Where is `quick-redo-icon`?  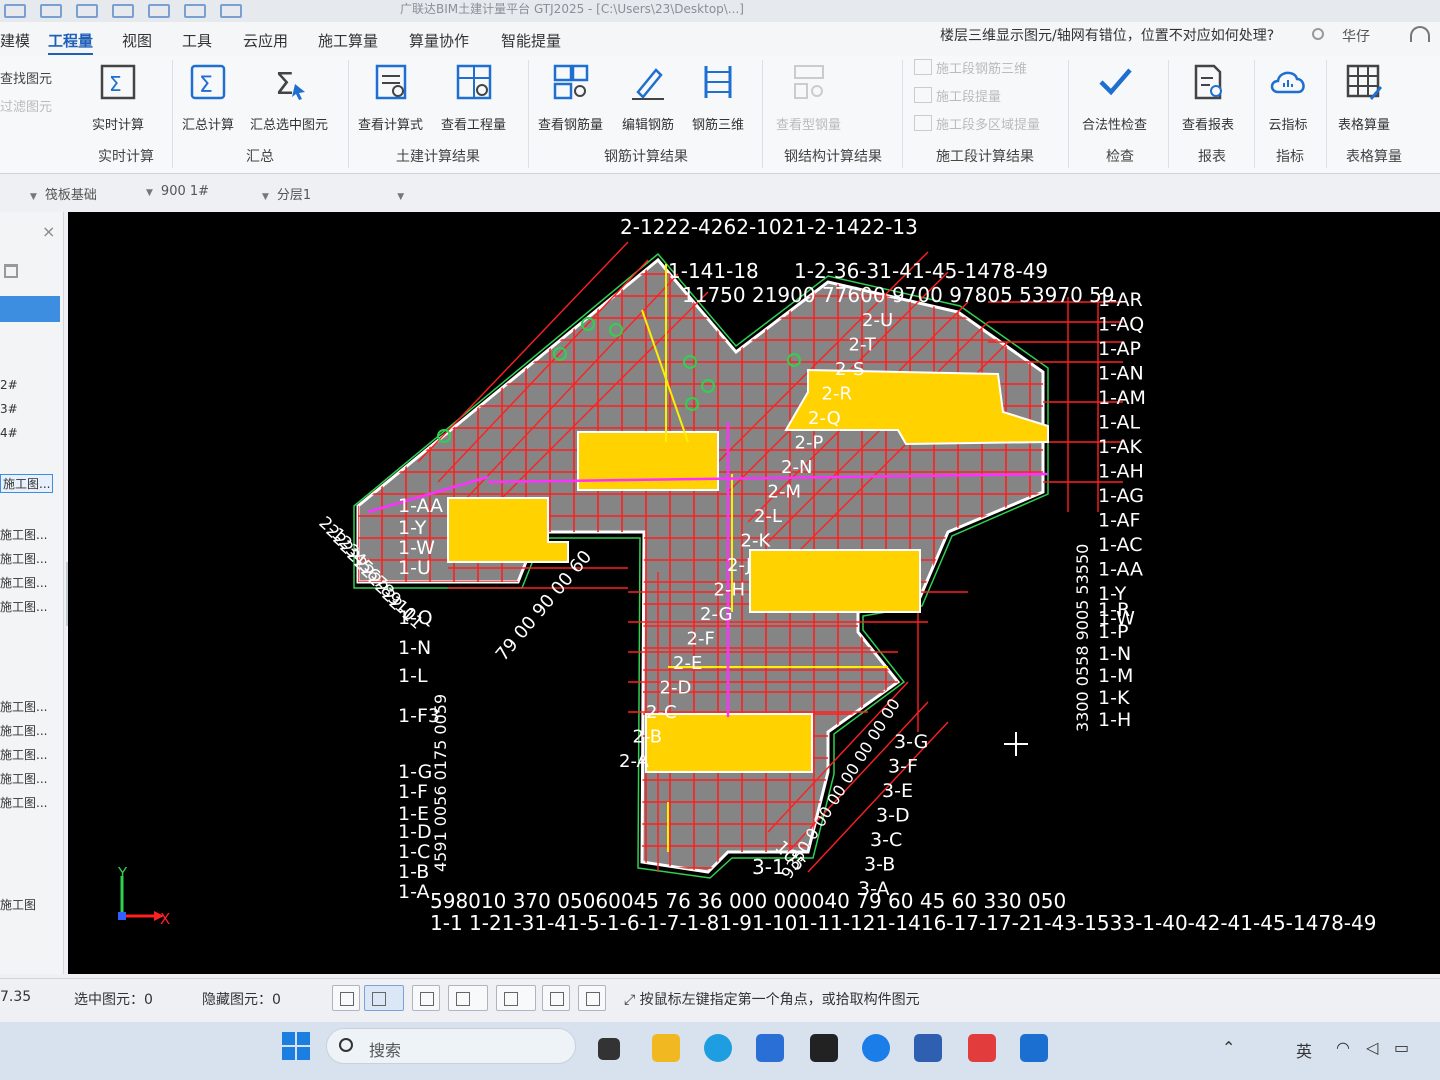
quick-redo-icon is located at coordinates (87, 11).